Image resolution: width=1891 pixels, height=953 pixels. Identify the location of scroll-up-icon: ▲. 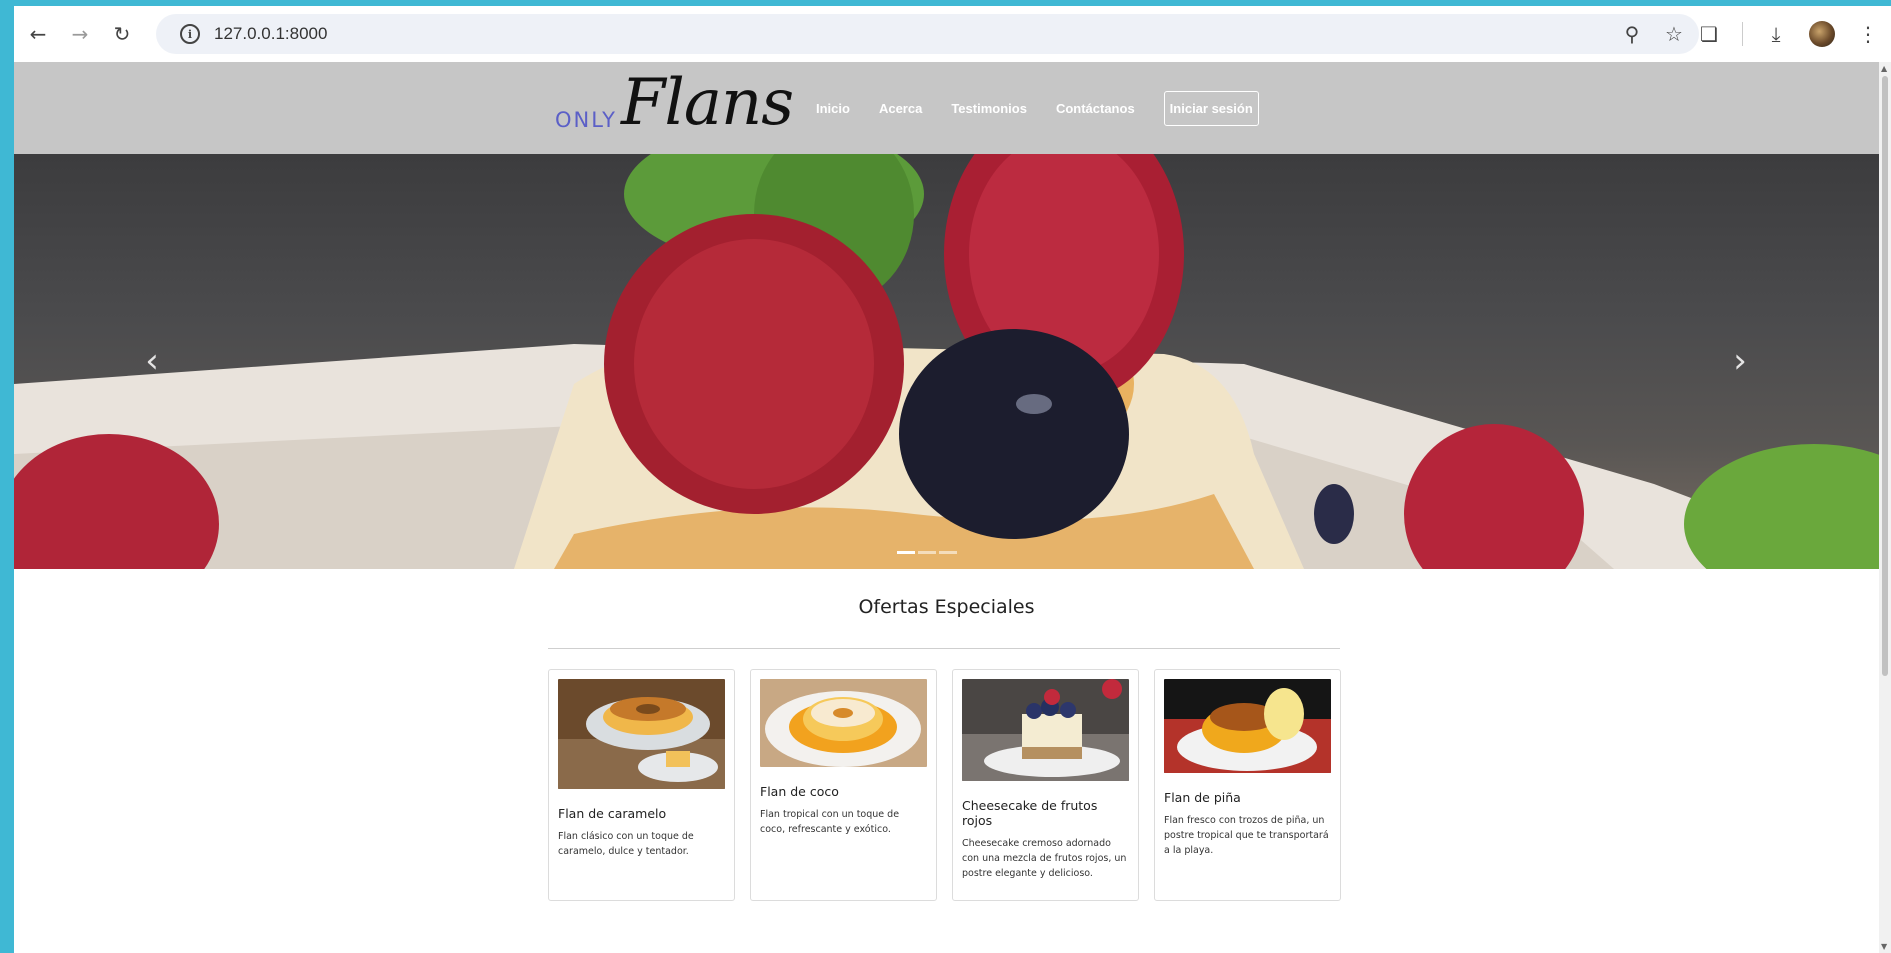
(1884, 68).